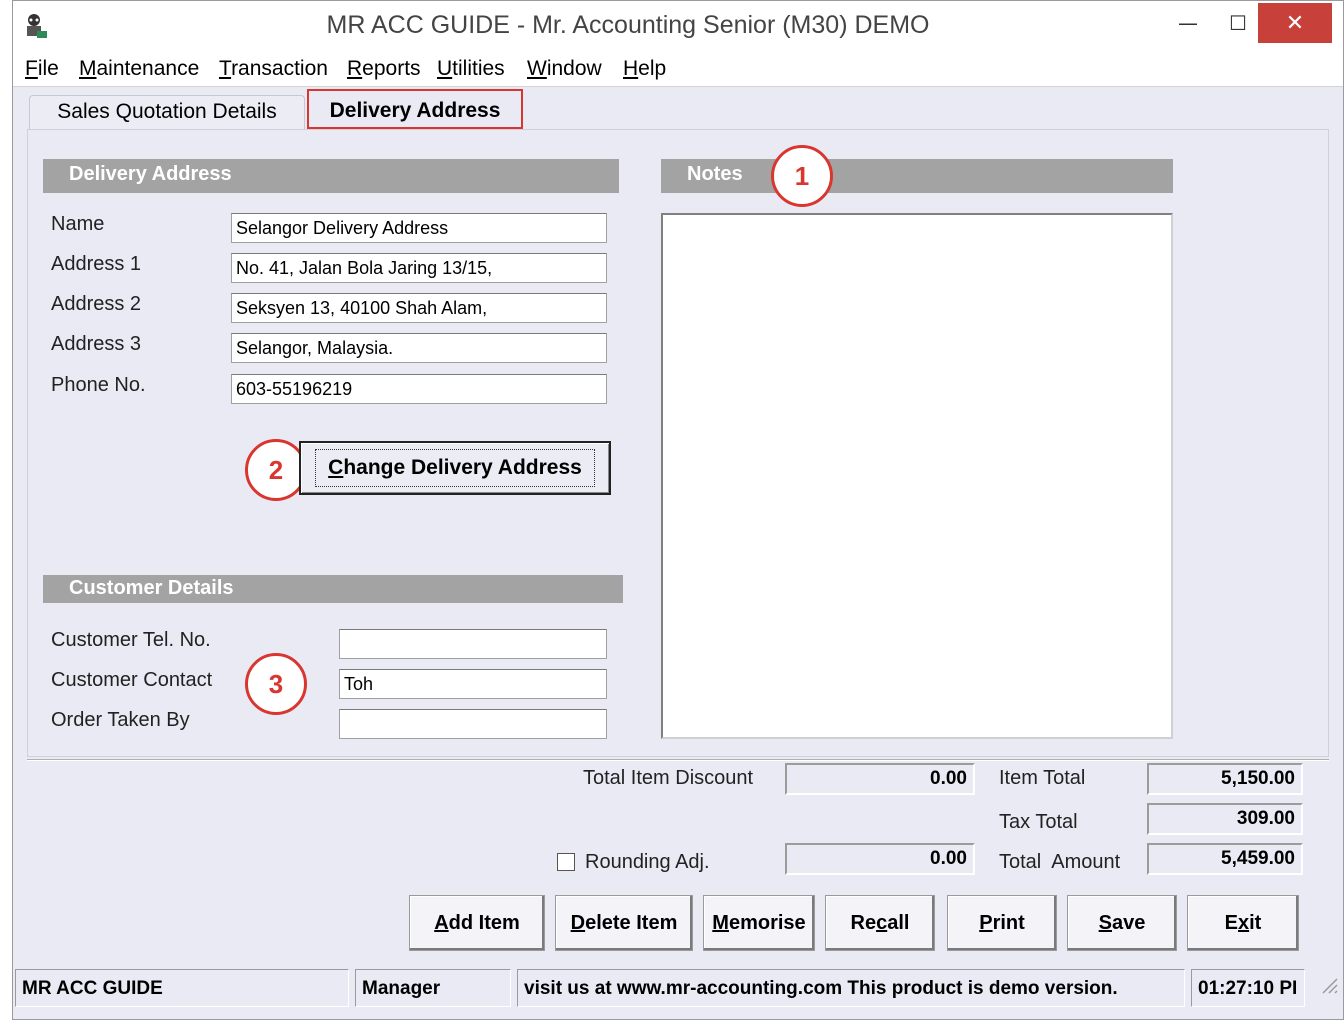  What do you see at coordinates (1122, 923) in the screenshot?
I see `save-button: Save` at bounding box center [1122, 923].